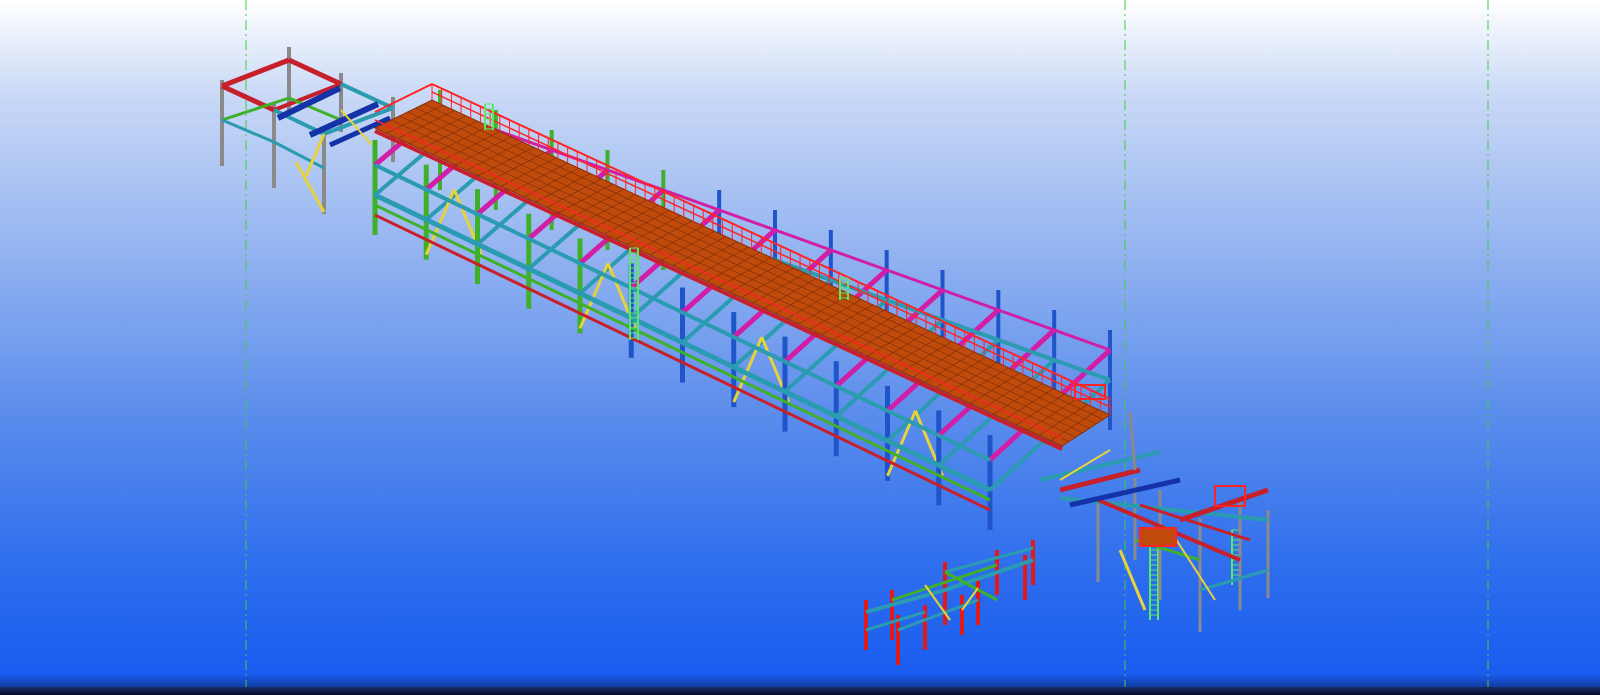  Describe the element at coordinates (949, 602) in the screenshot. I see `separate-bottom-frame` at that location.